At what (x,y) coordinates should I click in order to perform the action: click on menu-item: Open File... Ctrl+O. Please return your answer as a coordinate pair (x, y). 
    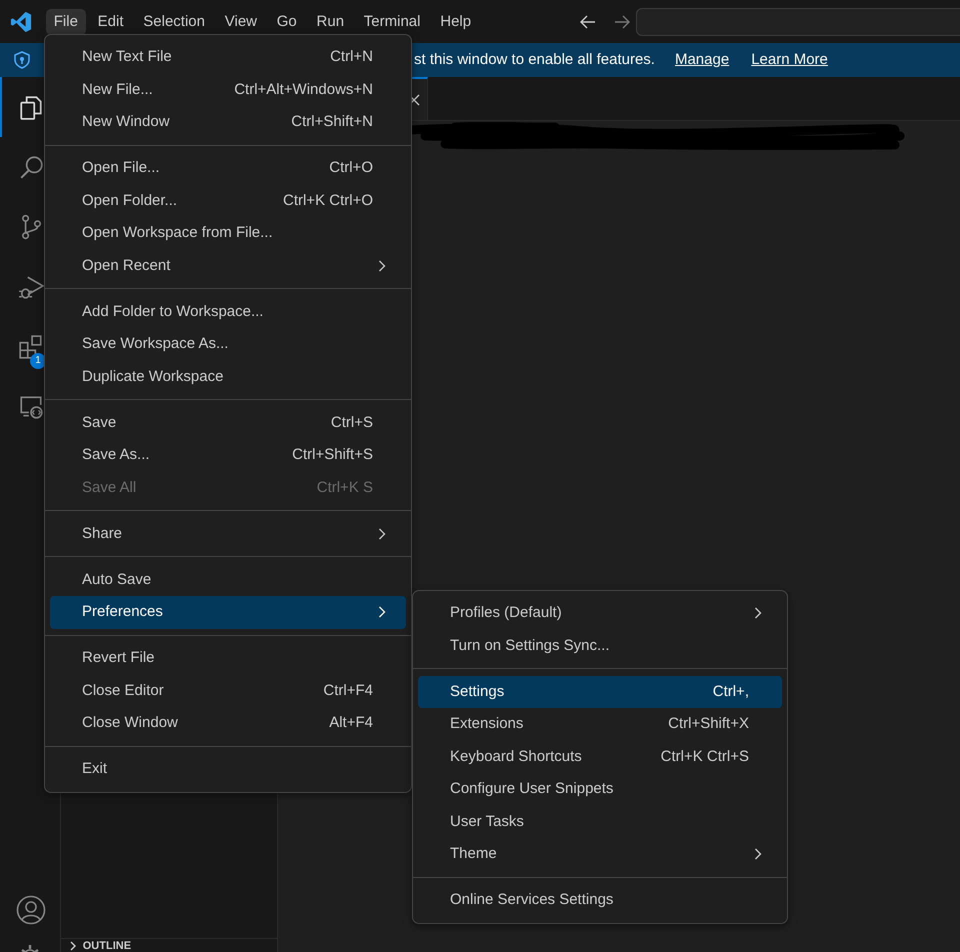
    Looking at the image, I should click on (228, 168).